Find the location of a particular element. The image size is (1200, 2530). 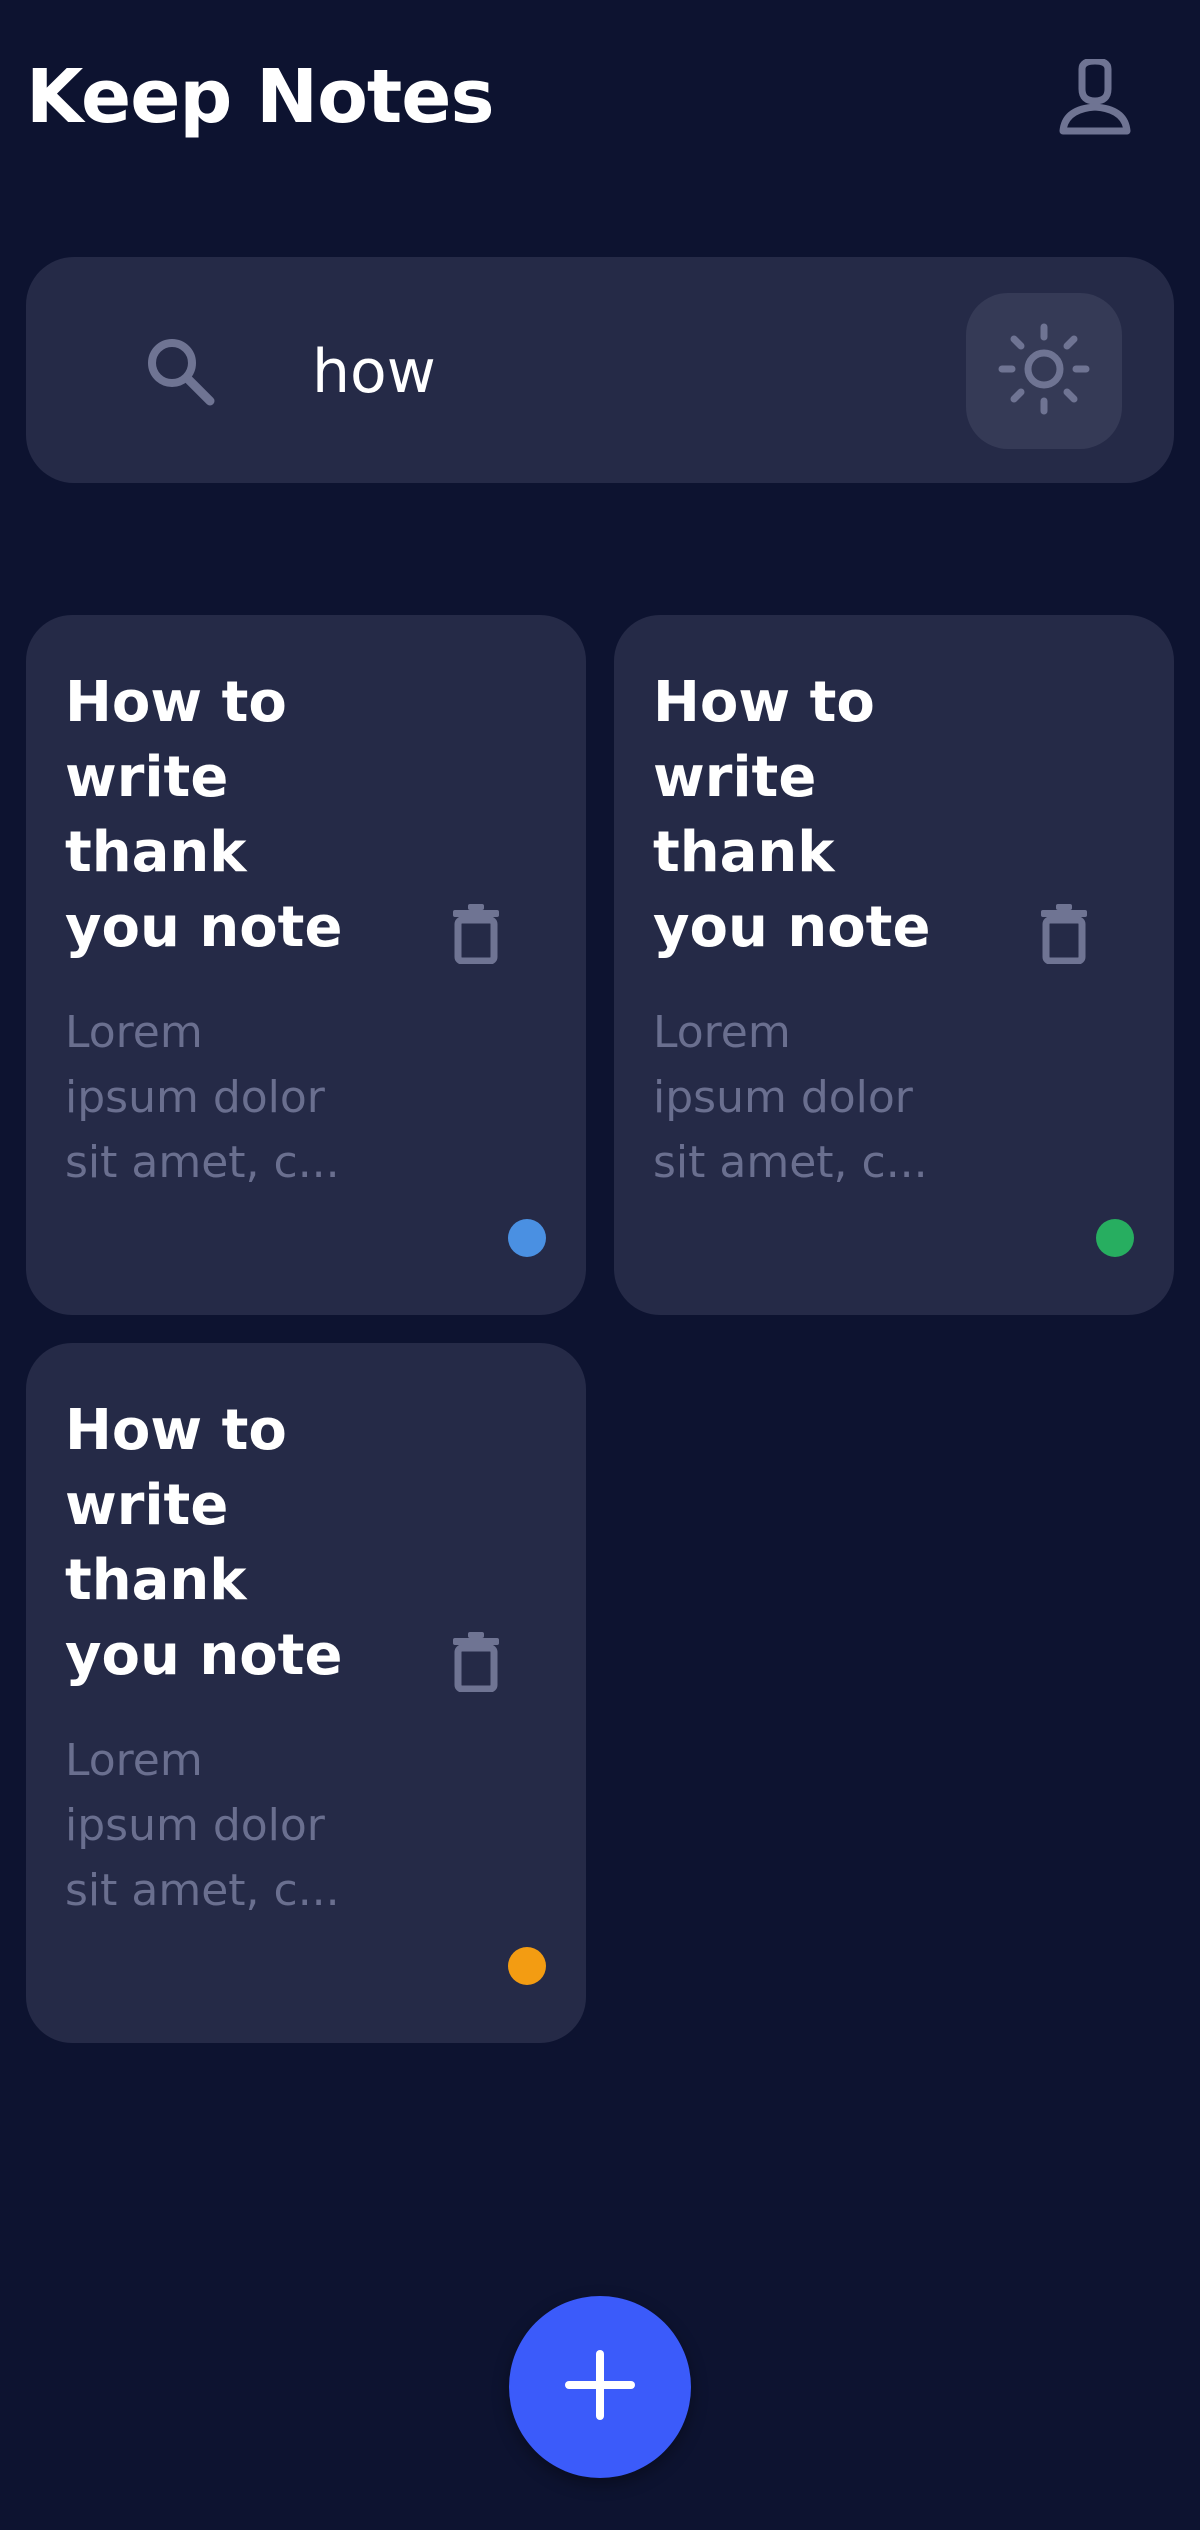

plus-icon is located at coordinates (600, 2387).